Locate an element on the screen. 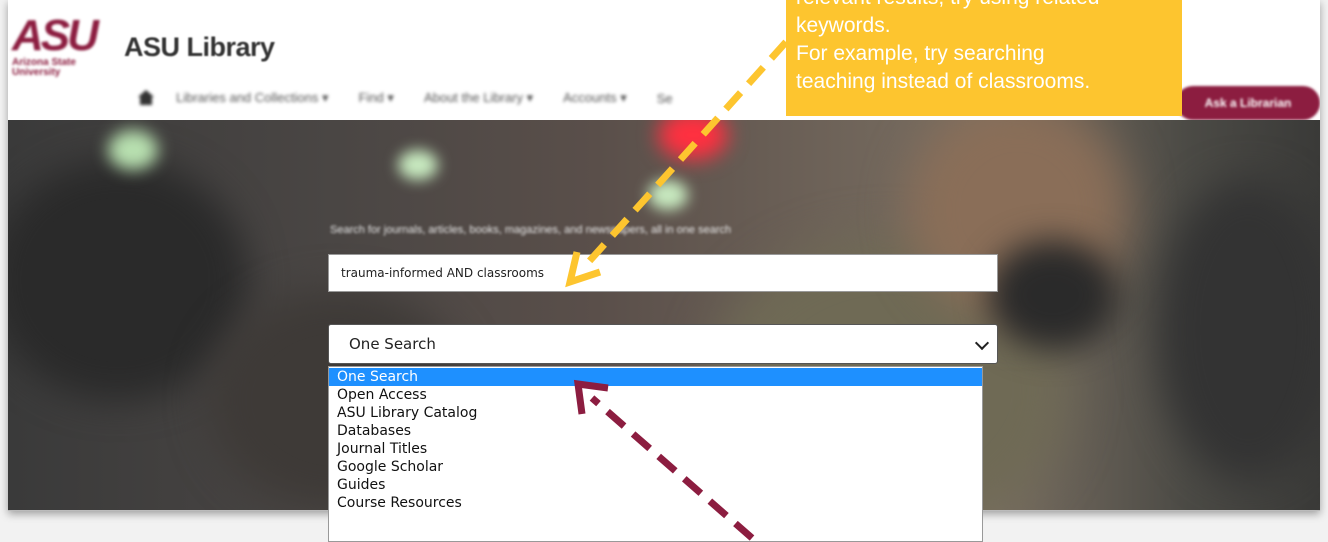  maroon-arrow is located at coordinates (664, 460).